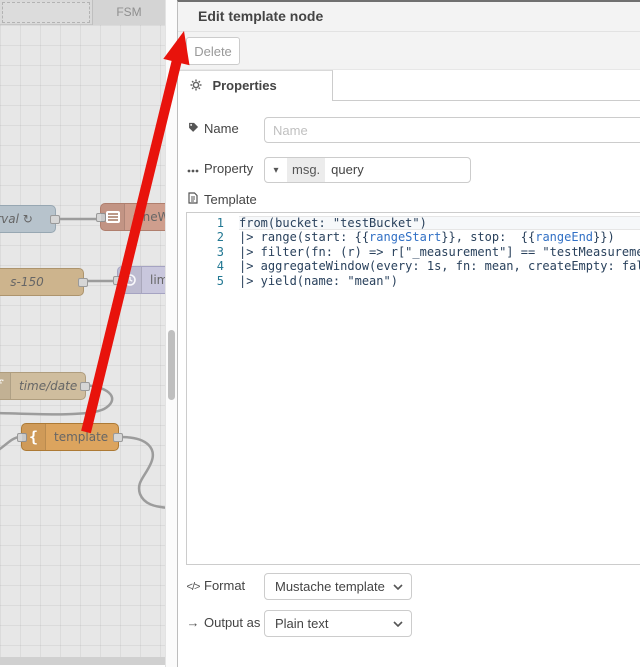 Image resolution: width=640 pixels, height=667 pixels. I want to click on tab-label: Properties, so click(244, 85).